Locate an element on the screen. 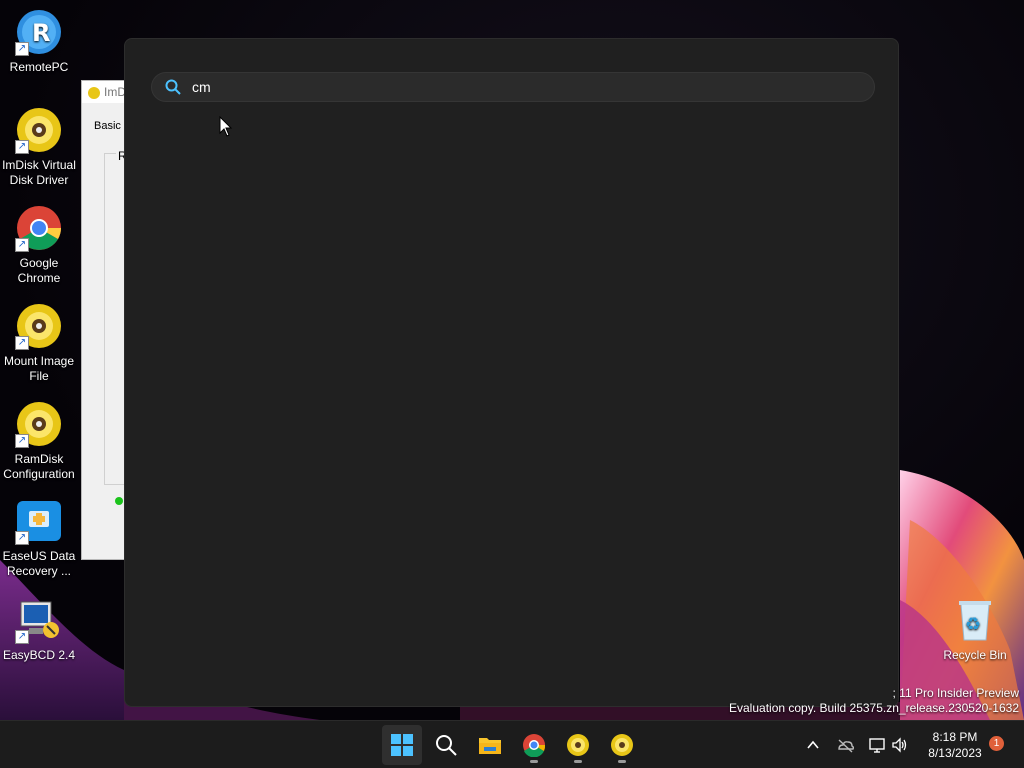 The image size is (1024, 768). easybcd-icon: ↗ is located at coordinates (39, 620).